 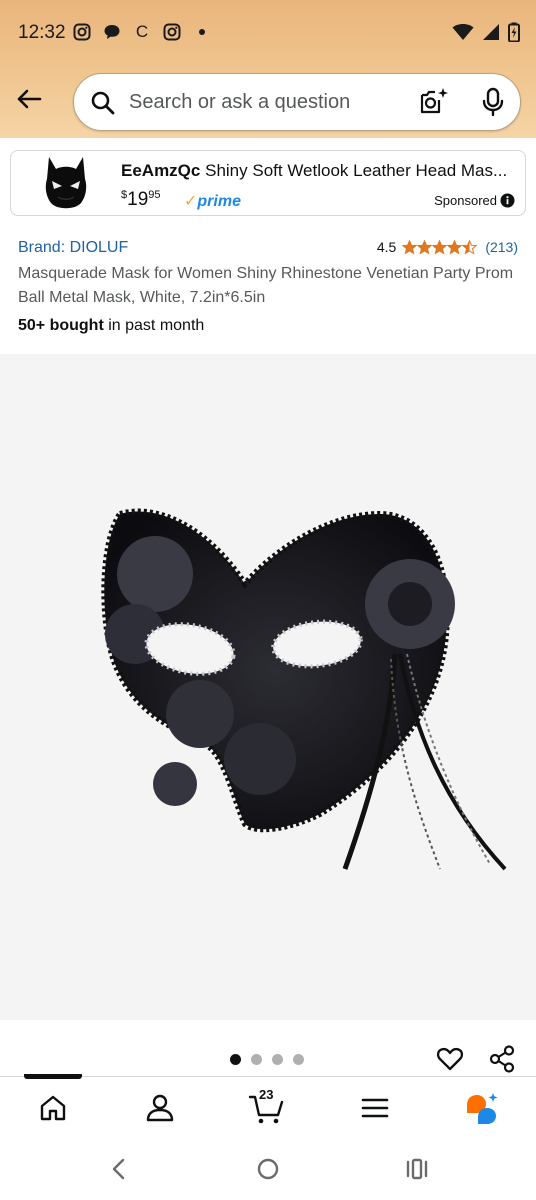 I want to click on image-carousel-dots, so click(x=267, y=1059).